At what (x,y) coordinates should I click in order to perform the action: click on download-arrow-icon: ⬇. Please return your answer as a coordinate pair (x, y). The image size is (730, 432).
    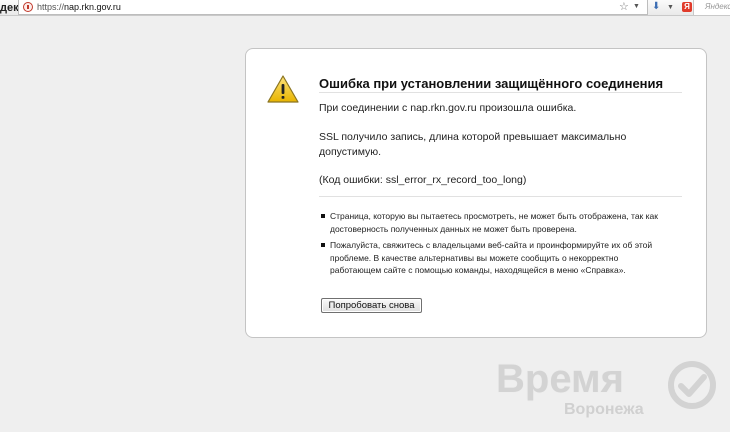
    Looking at the image, I should click on (658, 7).